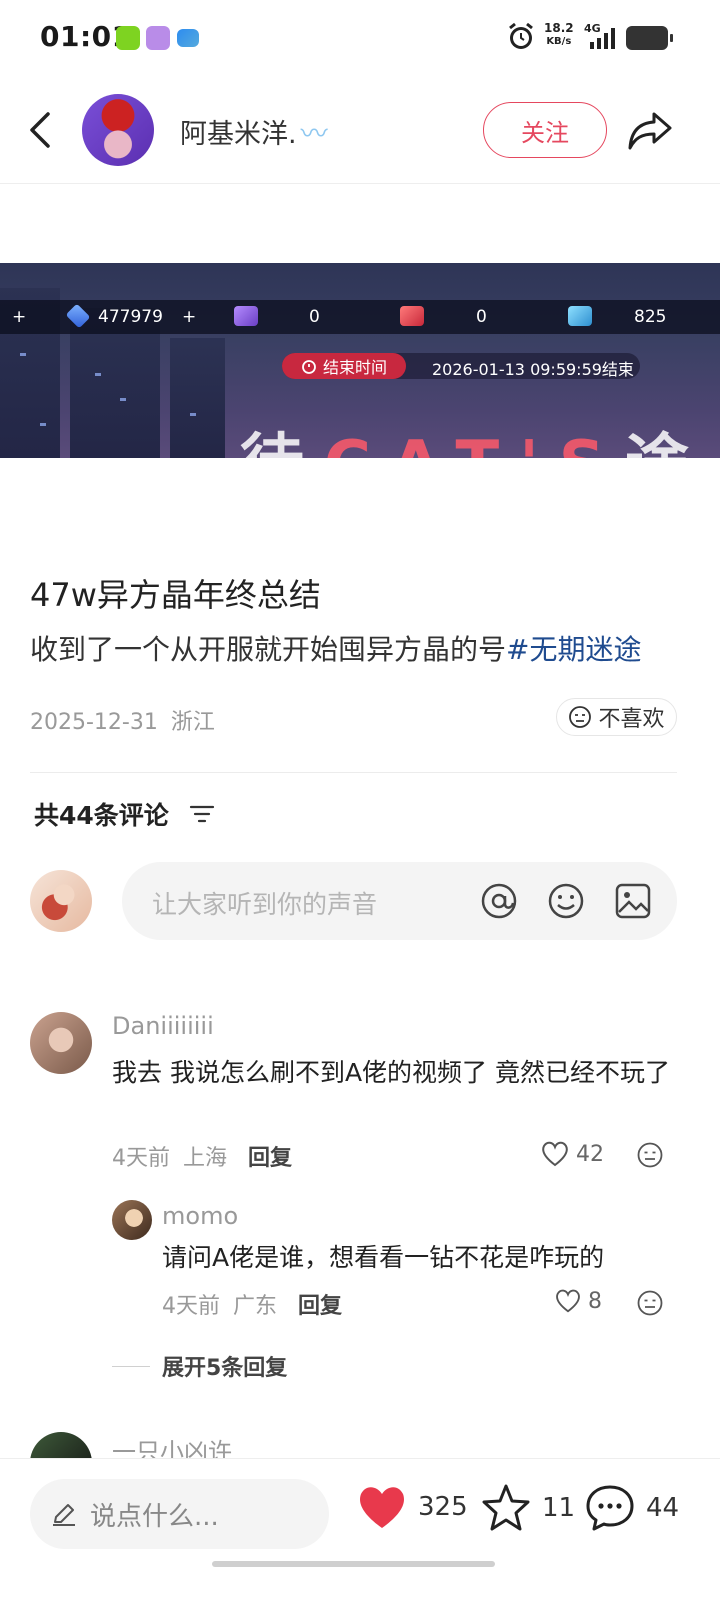 The height and width of the screenshot is (1600, 720). I want to click on end-time-label: 结束时间, so click(354, 367).